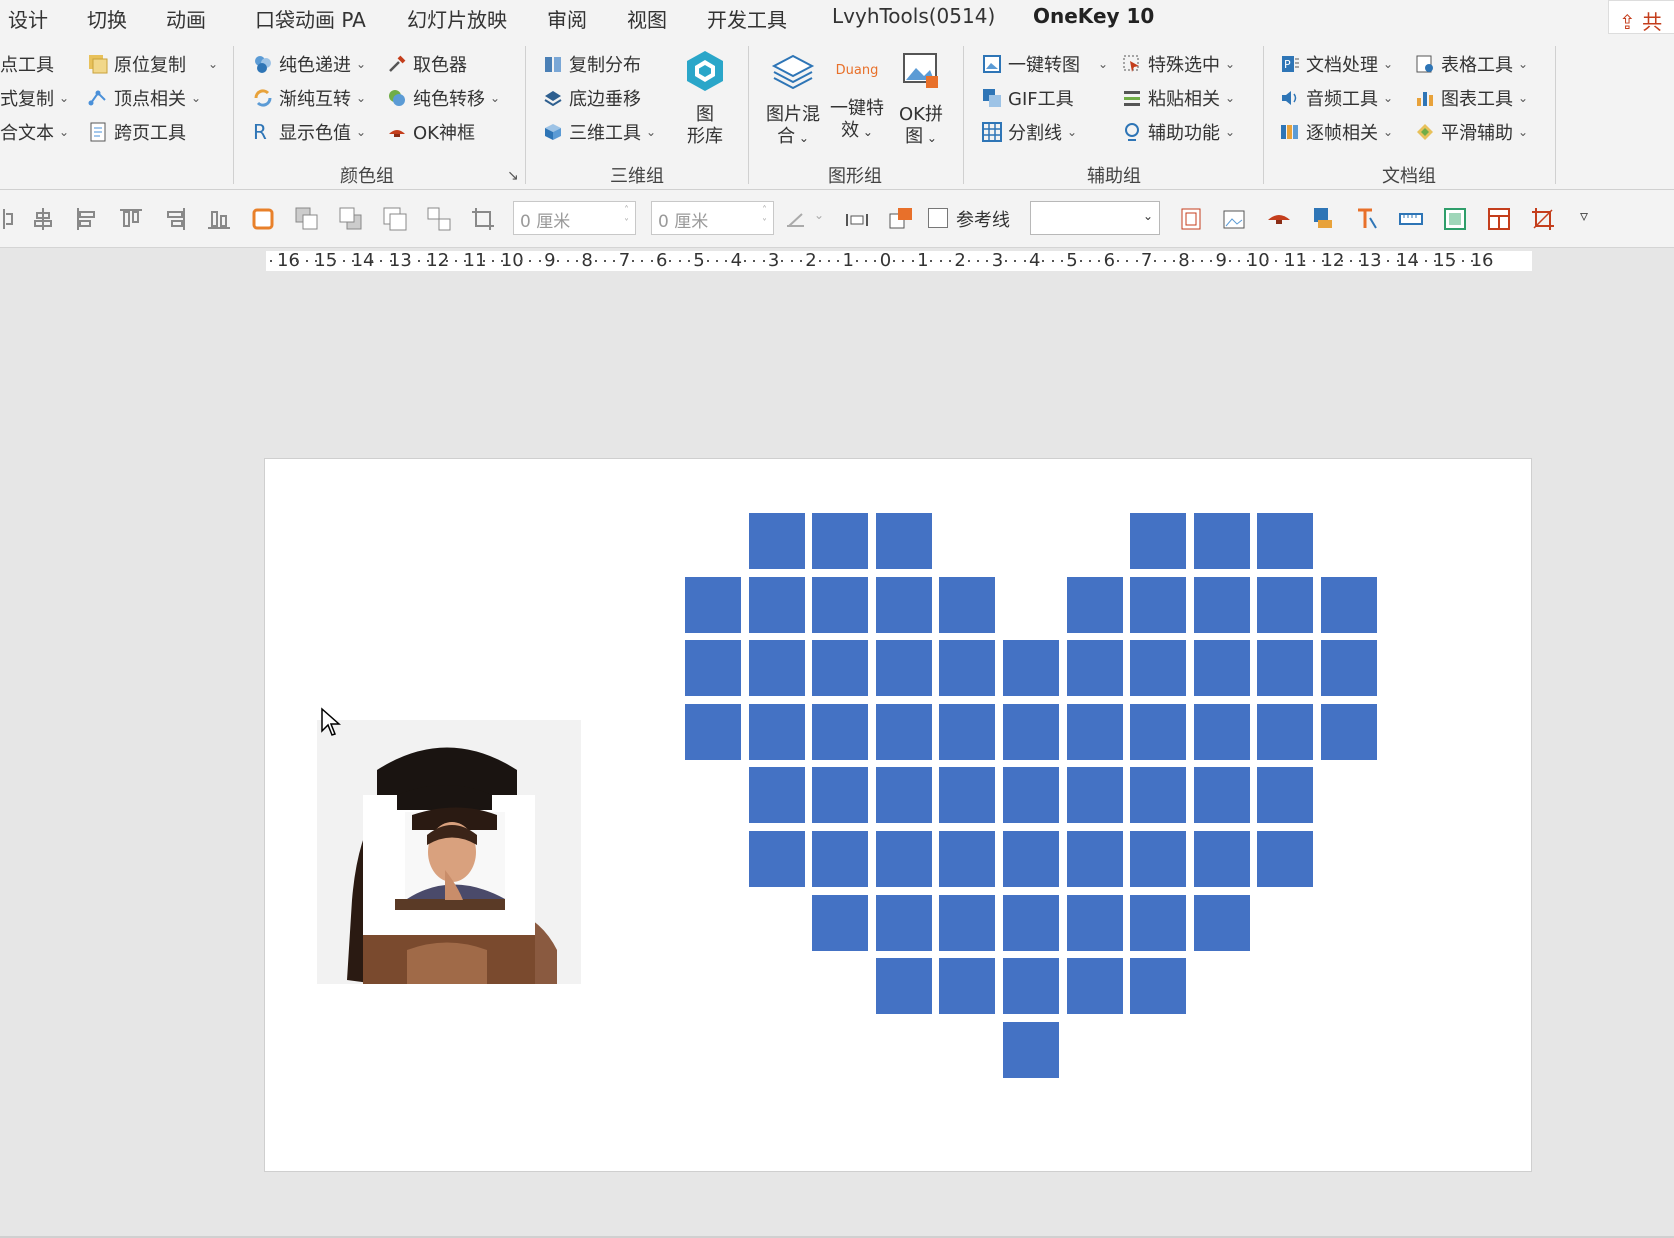 The image size is (1674, 1238). Describe the element at coordinates (175, 219) in the screenshot. I see `align-right-icon` at that location.